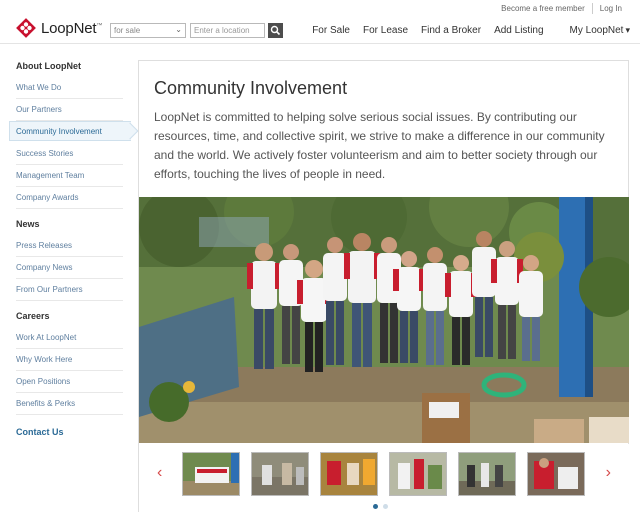  What do you see at coordinates (33, 316) in the screenshot?
I see `sidebar-heading-careers: Careers` at bounding box center [33, 316].